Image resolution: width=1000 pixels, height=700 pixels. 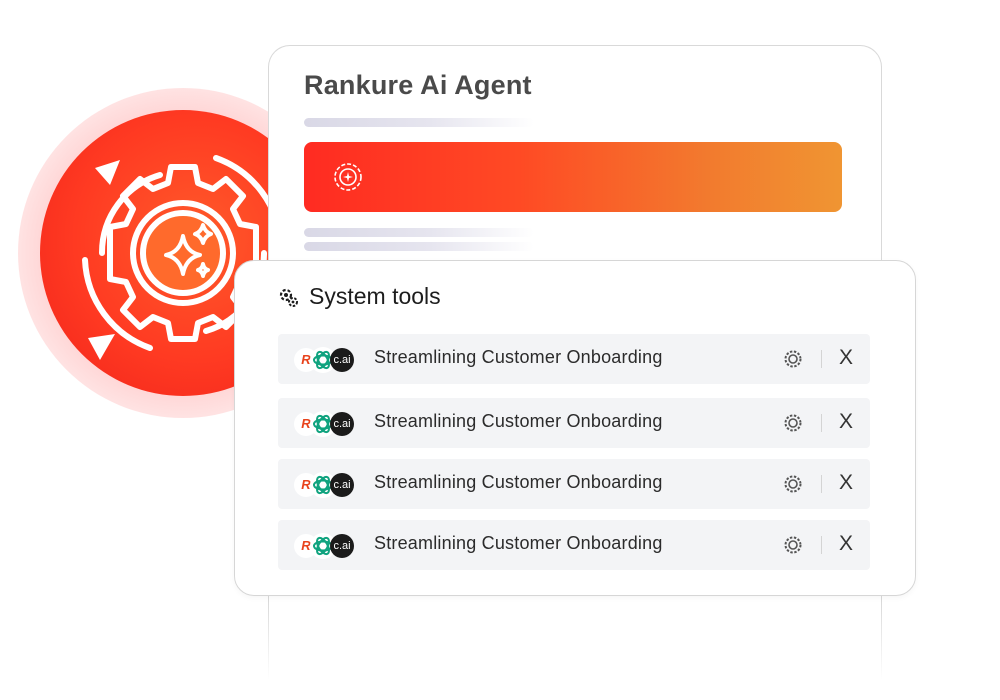 What do you see at coordinates (418, 85) in the screenshot?
I see `agent-title: Rankure Ai Agent` at bounding box center [418, 85].